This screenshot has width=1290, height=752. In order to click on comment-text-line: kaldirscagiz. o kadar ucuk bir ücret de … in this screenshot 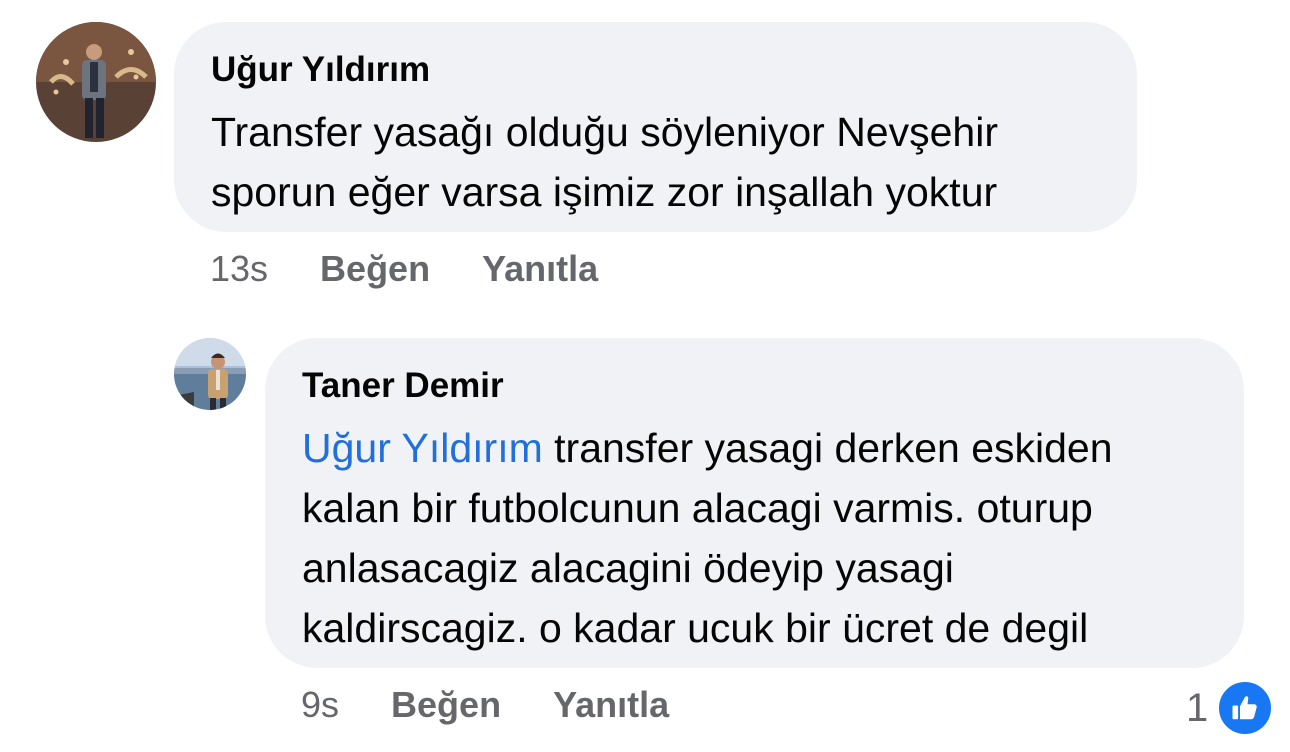, I will do `click(695, 628)`.